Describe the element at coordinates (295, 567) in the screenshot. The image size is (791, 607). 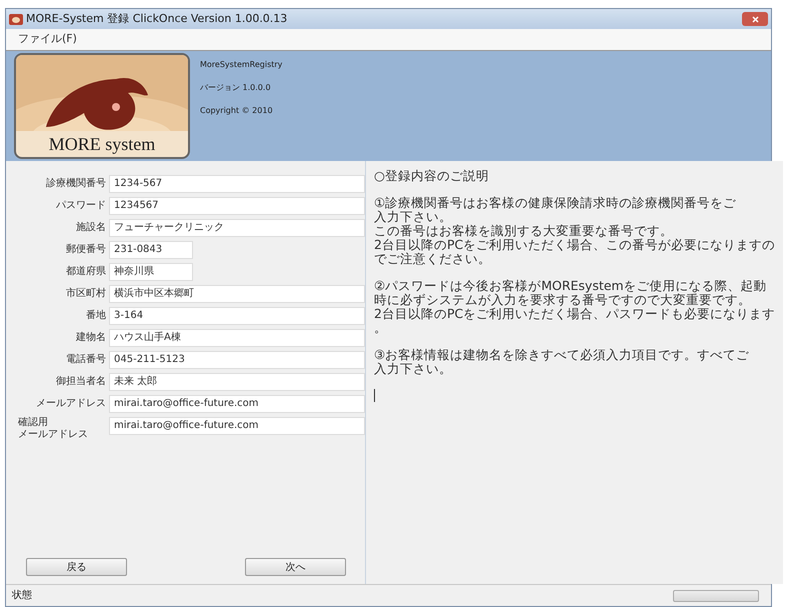
I see `nav-button: 次へ` at that location.